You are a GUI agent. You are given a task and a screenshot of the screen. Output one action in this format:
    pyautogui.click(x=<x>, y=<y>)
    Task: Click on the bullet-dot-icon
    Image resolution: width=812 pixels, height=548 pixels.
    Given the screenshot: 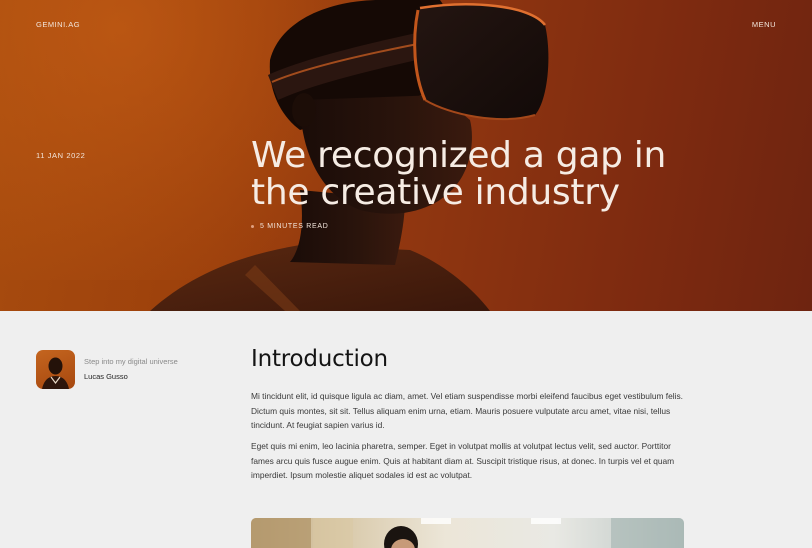 What is the action you would take?
    pyautogui.click(x=252, y=226)
    